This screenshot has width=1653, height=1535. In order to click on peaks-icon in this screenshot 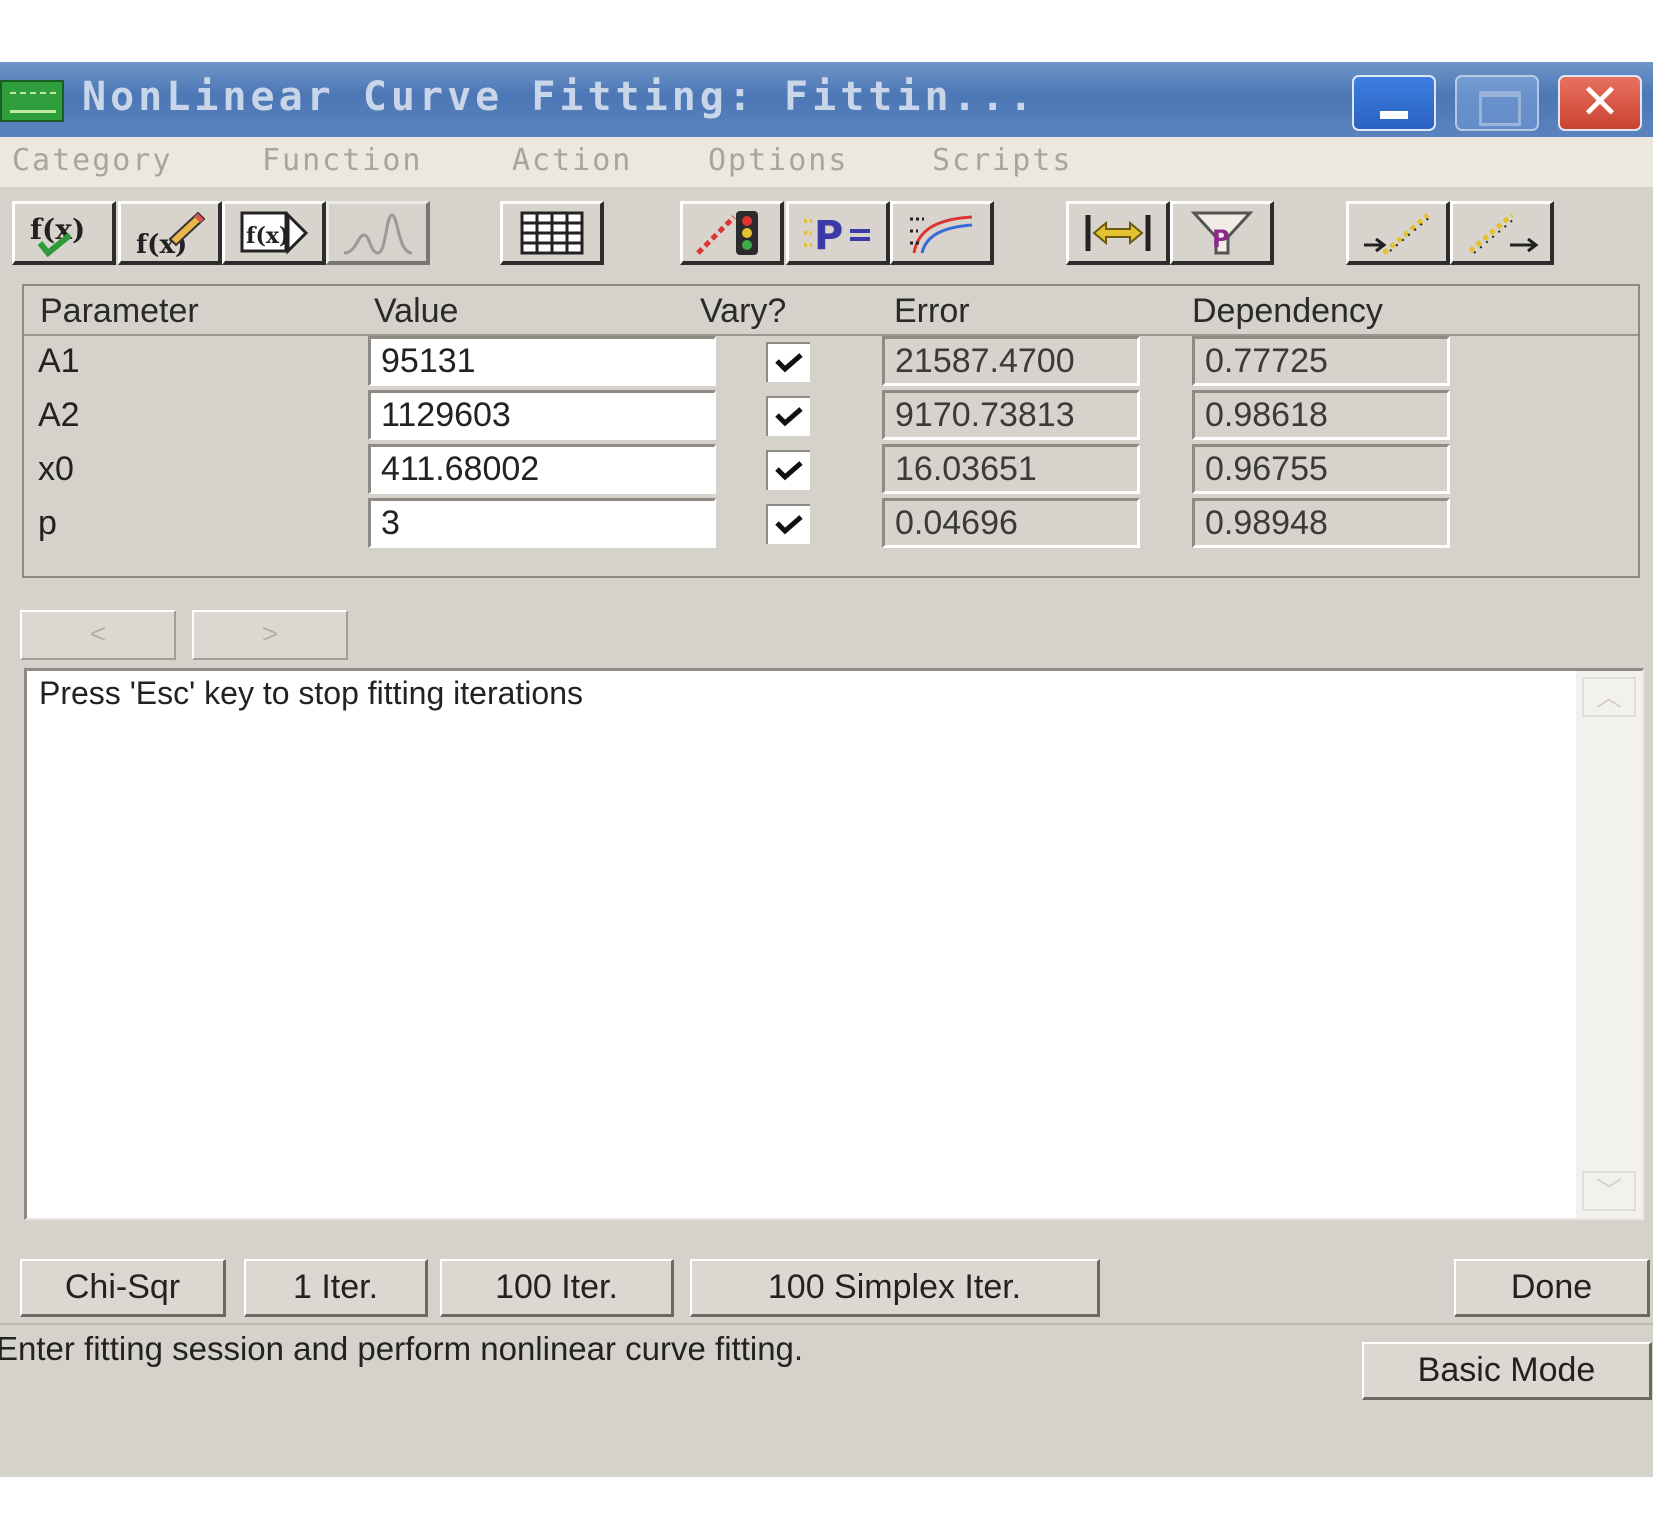, I will do `click(377, 233)`.